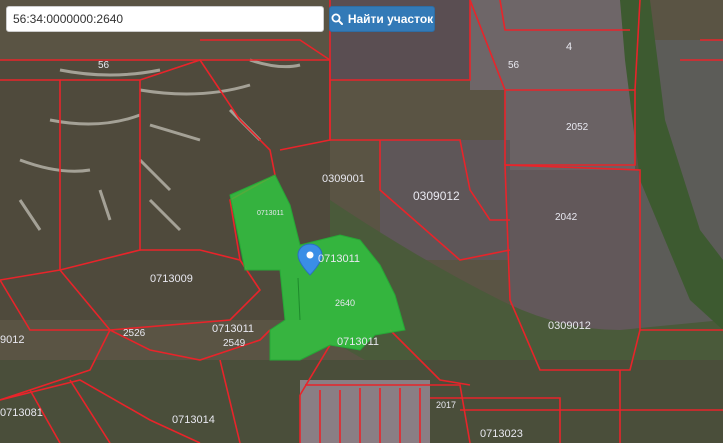  What do you see at coordinates (12, 340) in the screenshot?
I see `parcel-label: 9012` at bounding box center [12, 340].